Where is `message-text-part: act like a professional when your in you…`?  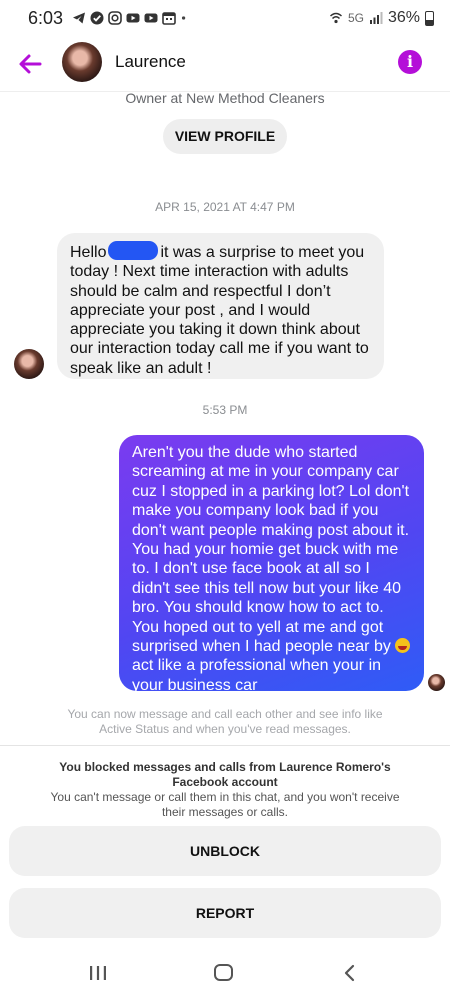
message-text-part: act like a professional when your in you… is located at coordinates (257, 675).